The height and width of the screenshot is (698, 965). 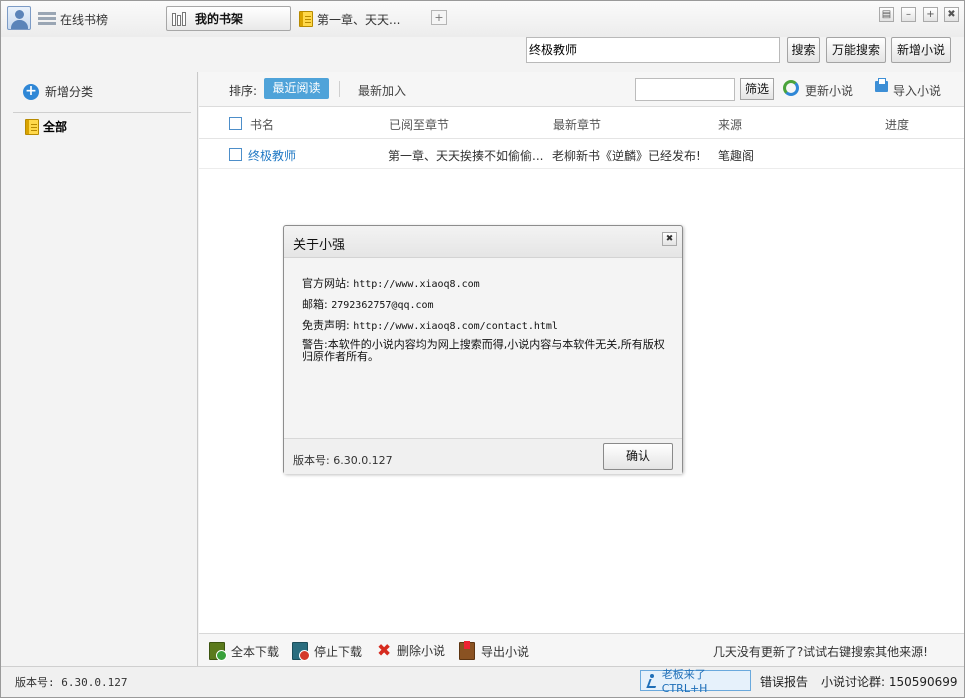 I want to click on discussion-group-link: 小说讨论群: 150590699, so click(x=889, y=681).